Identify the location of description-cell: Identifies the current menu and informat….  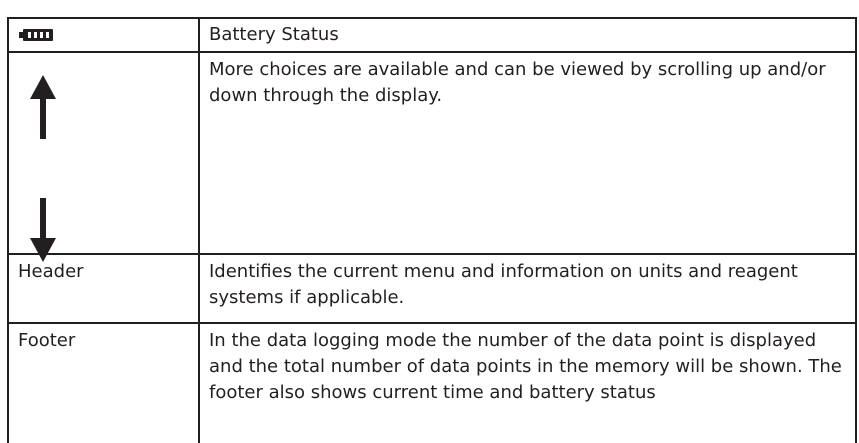
(527, 288).